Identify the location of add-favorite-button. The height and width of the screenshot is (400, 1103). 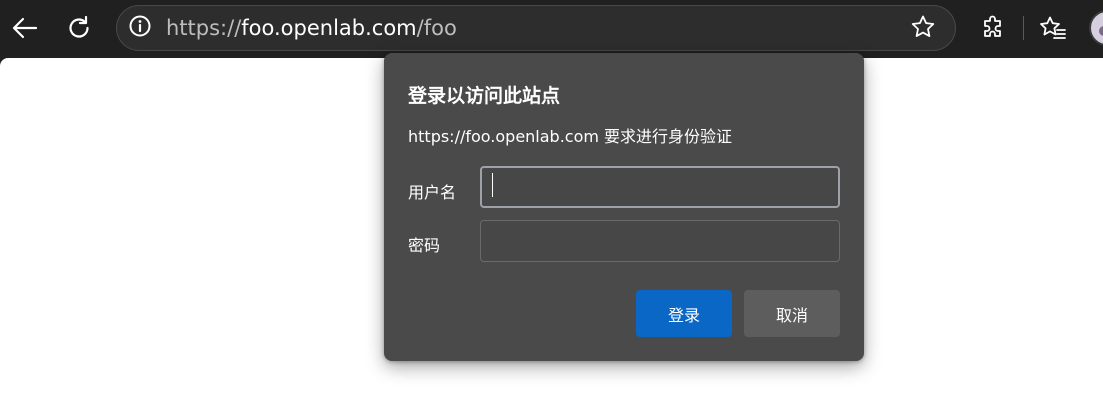
(923, 29).